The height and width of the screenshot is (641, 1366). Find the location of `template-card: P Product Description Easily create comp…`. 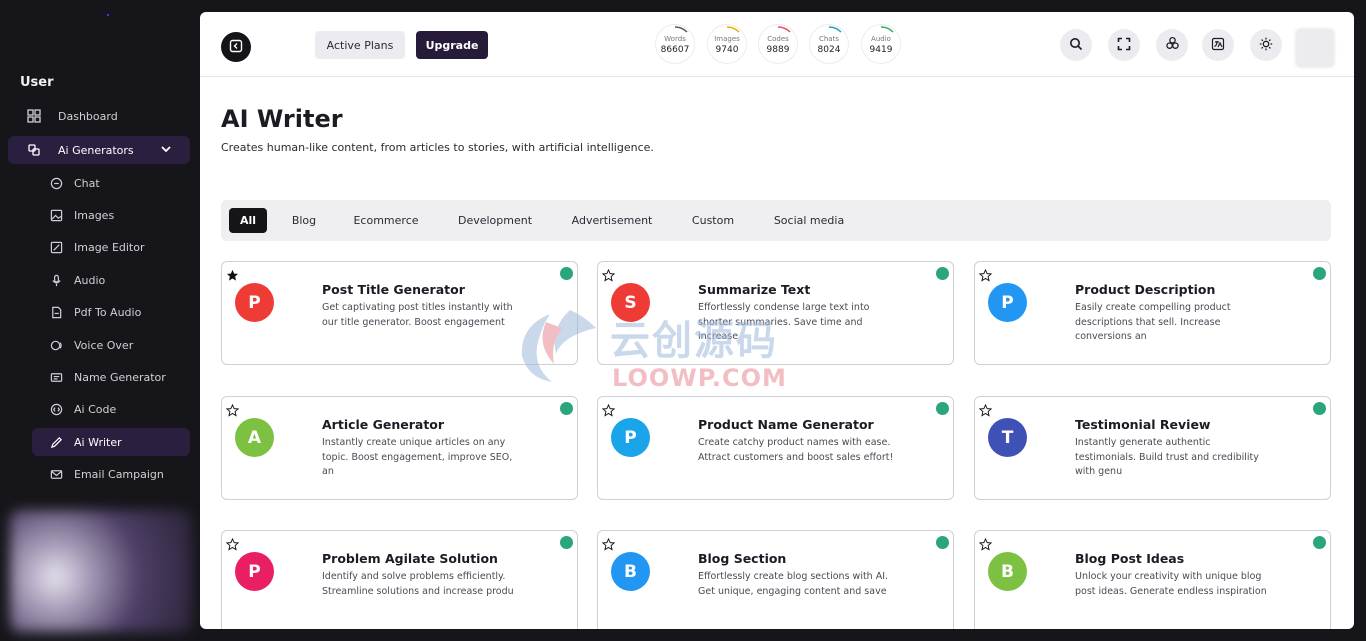

template-card: P Product Description Easily create comp… is located at coordinates (1152, 313).